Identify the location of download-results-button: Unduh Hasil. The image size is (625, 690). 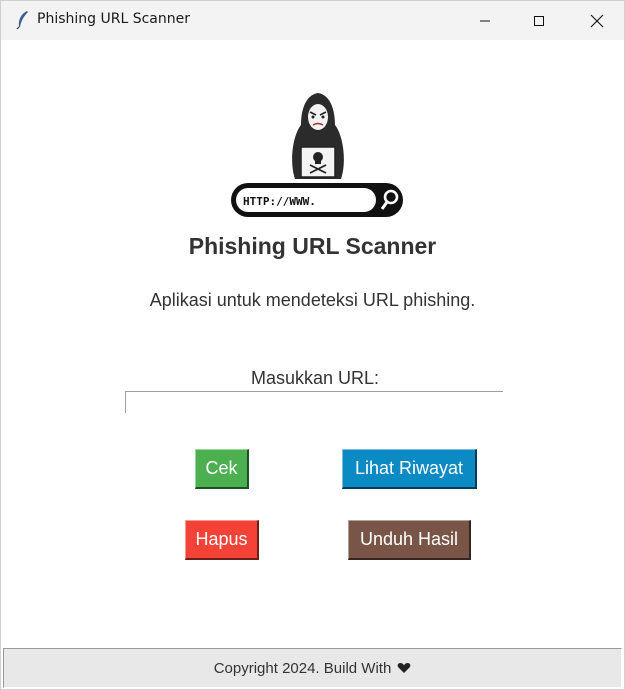
(409, 540).